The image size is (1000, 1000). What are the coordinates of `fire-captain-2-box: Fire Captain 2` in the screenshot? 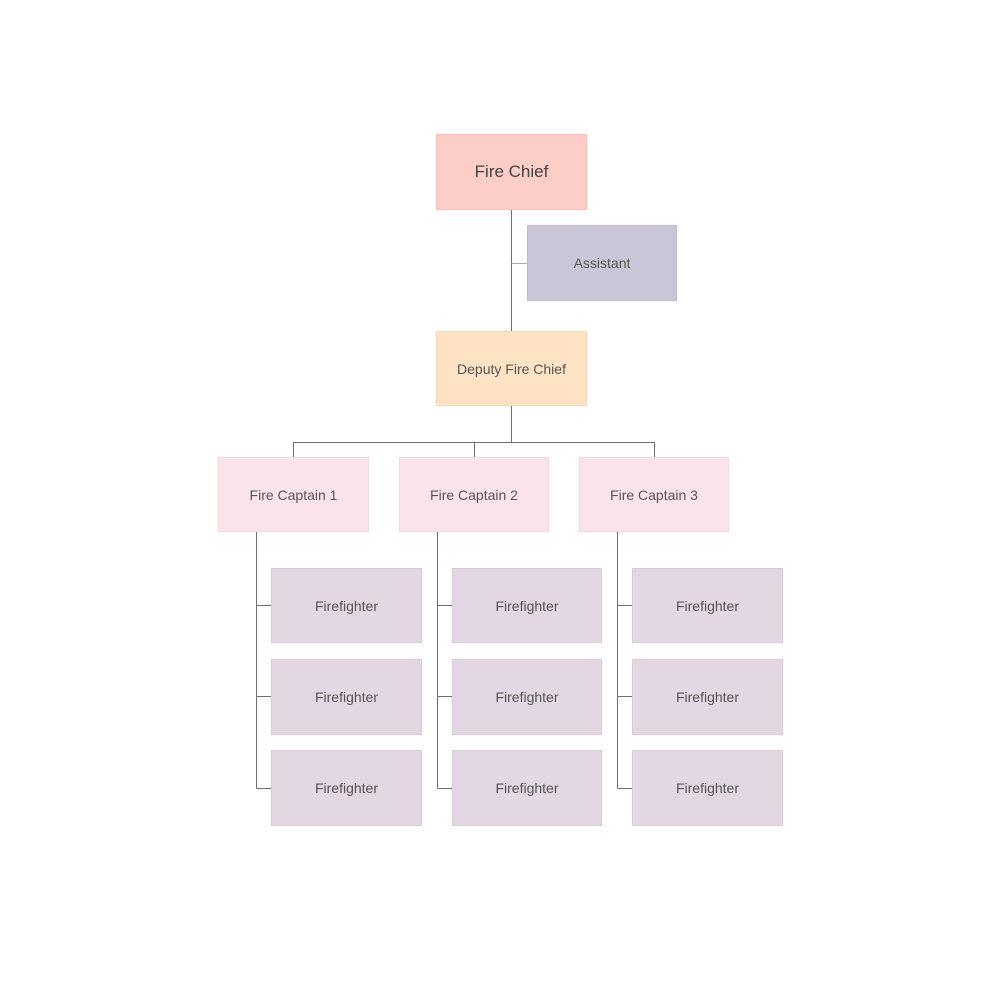 It's located at (474, 494).